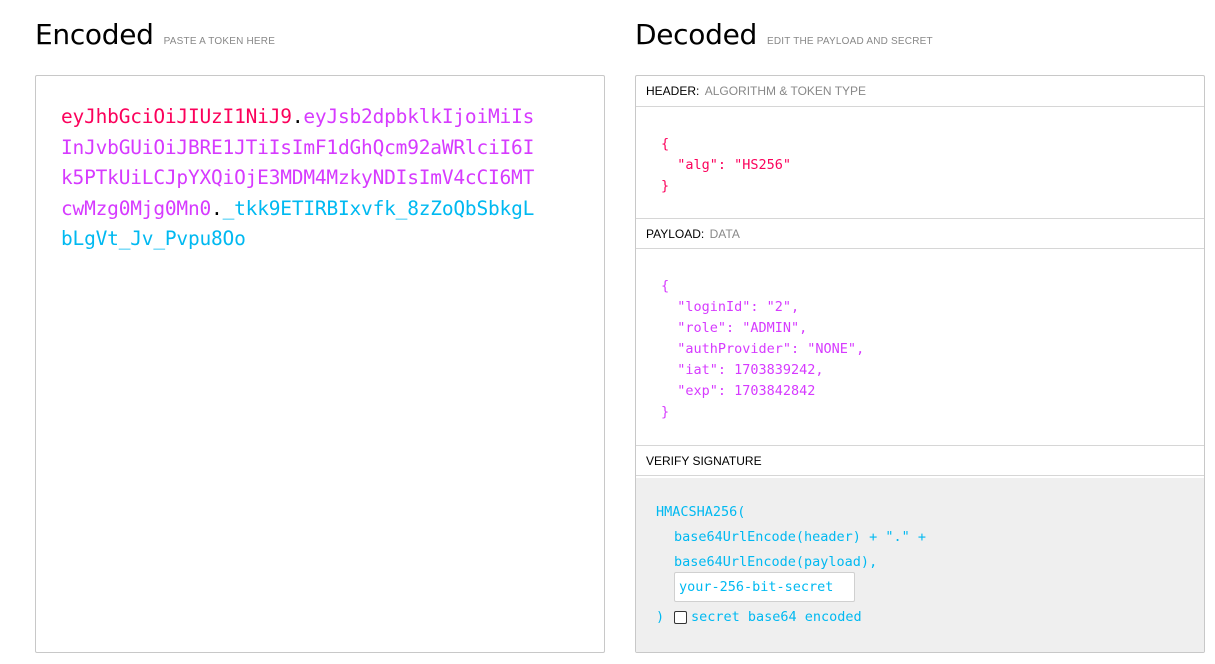 The height and width of the screenshot is (664, 1215). Describe the element at coordinates (155, 34) in the screenshot. I see `encoded-title-group: Encoded PASTE A TOKEN HERE` at that location.